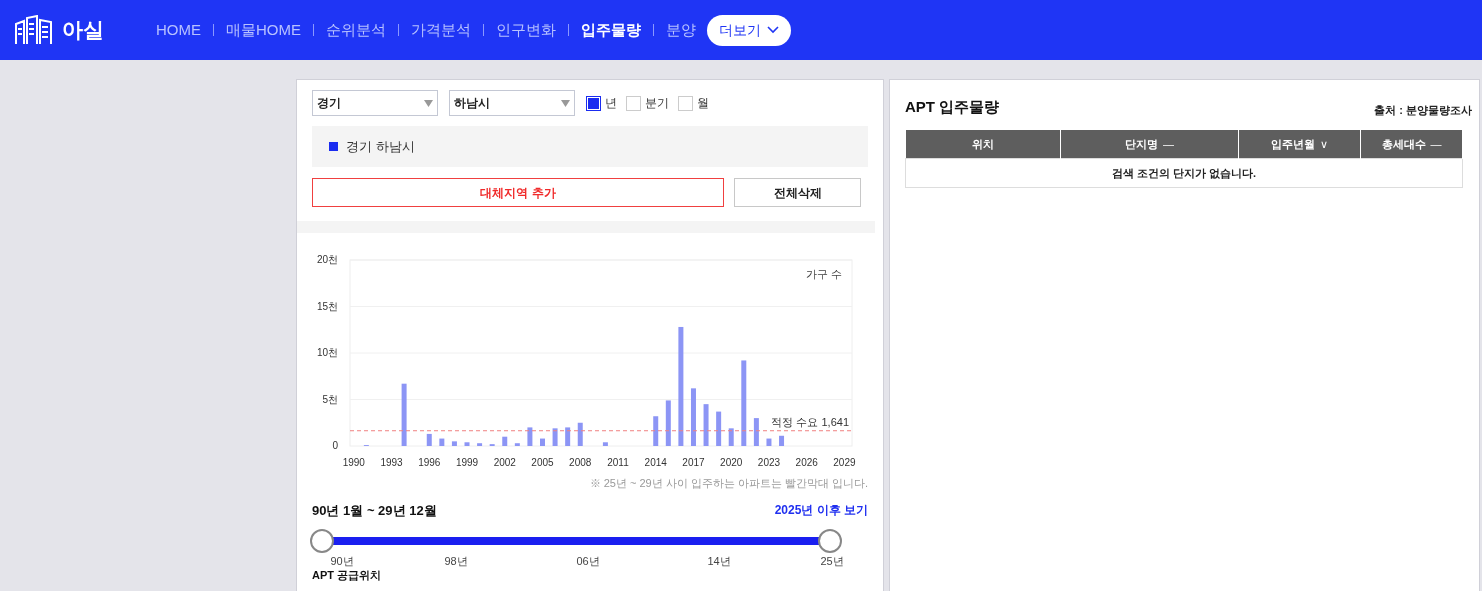 The width and height of the screenshot is (1482, 591). What do you see at coordinates (611, 30) in the screenshot?
I see `nav-tab: 입주물량` at bounding box center [611, 30].